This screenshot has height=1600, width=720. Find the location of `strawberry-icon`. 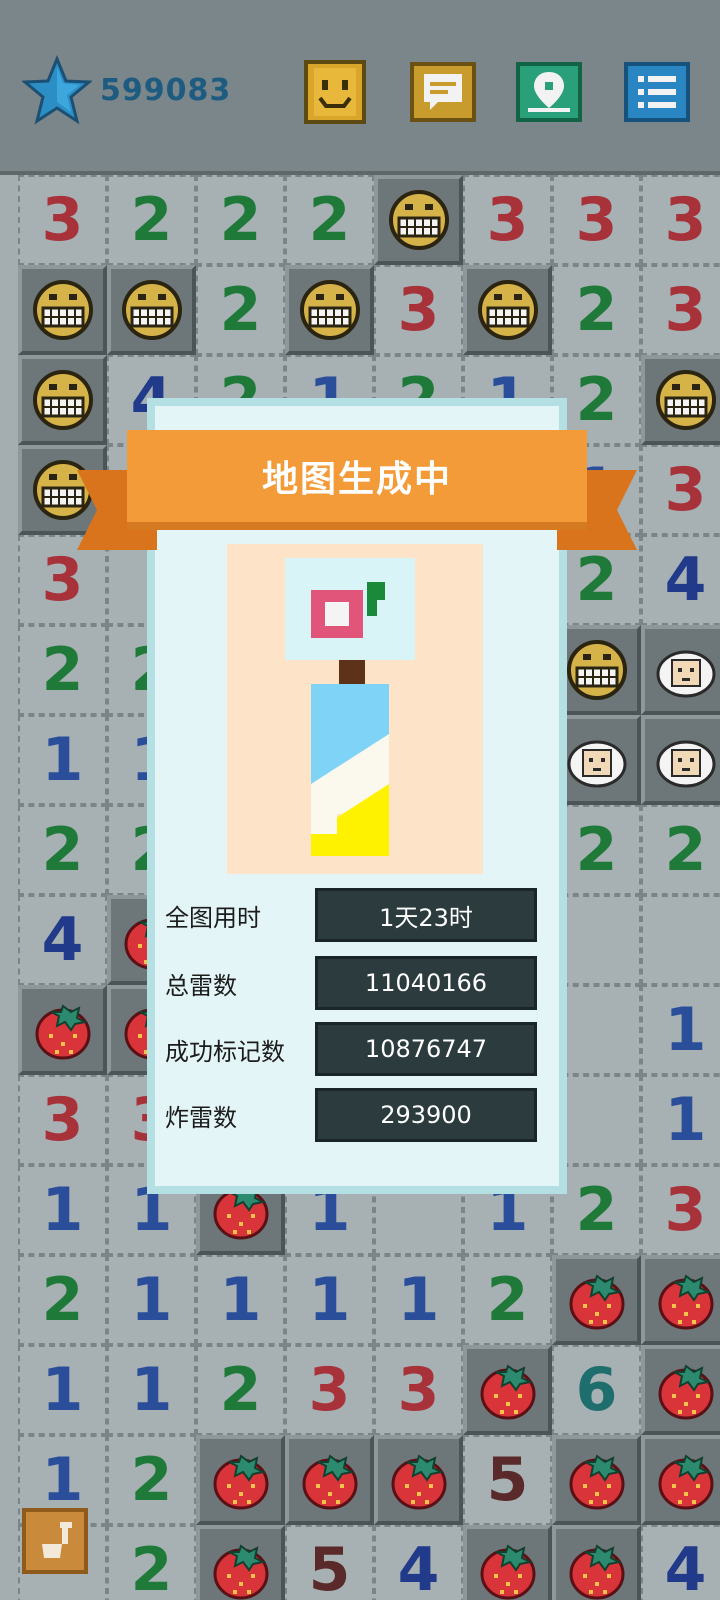

strawberry-icon is located at coordinates (418, 1482).